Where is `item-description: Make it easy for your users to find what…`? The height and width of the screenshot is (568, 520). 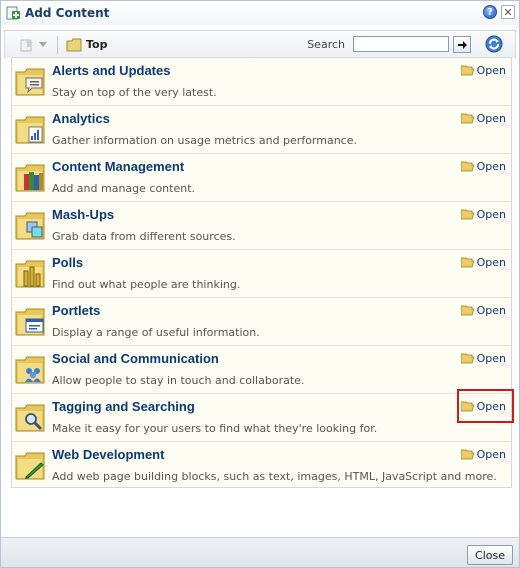
item-description: Make it easy for your users to find what… is located at coordinates (215, 428).